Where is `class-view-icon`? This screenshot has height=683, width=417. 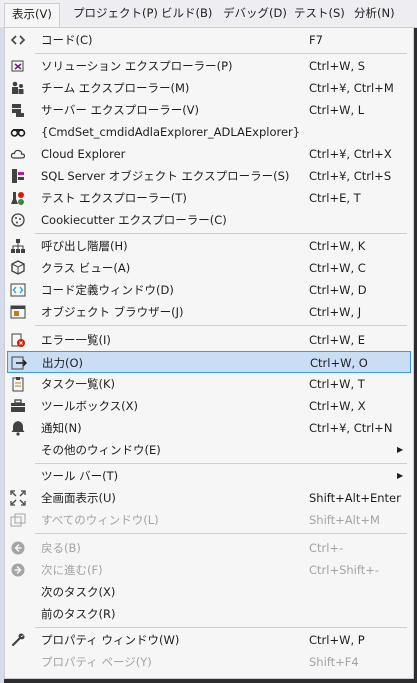
class-view-icon is located at coordinates (18, 268).